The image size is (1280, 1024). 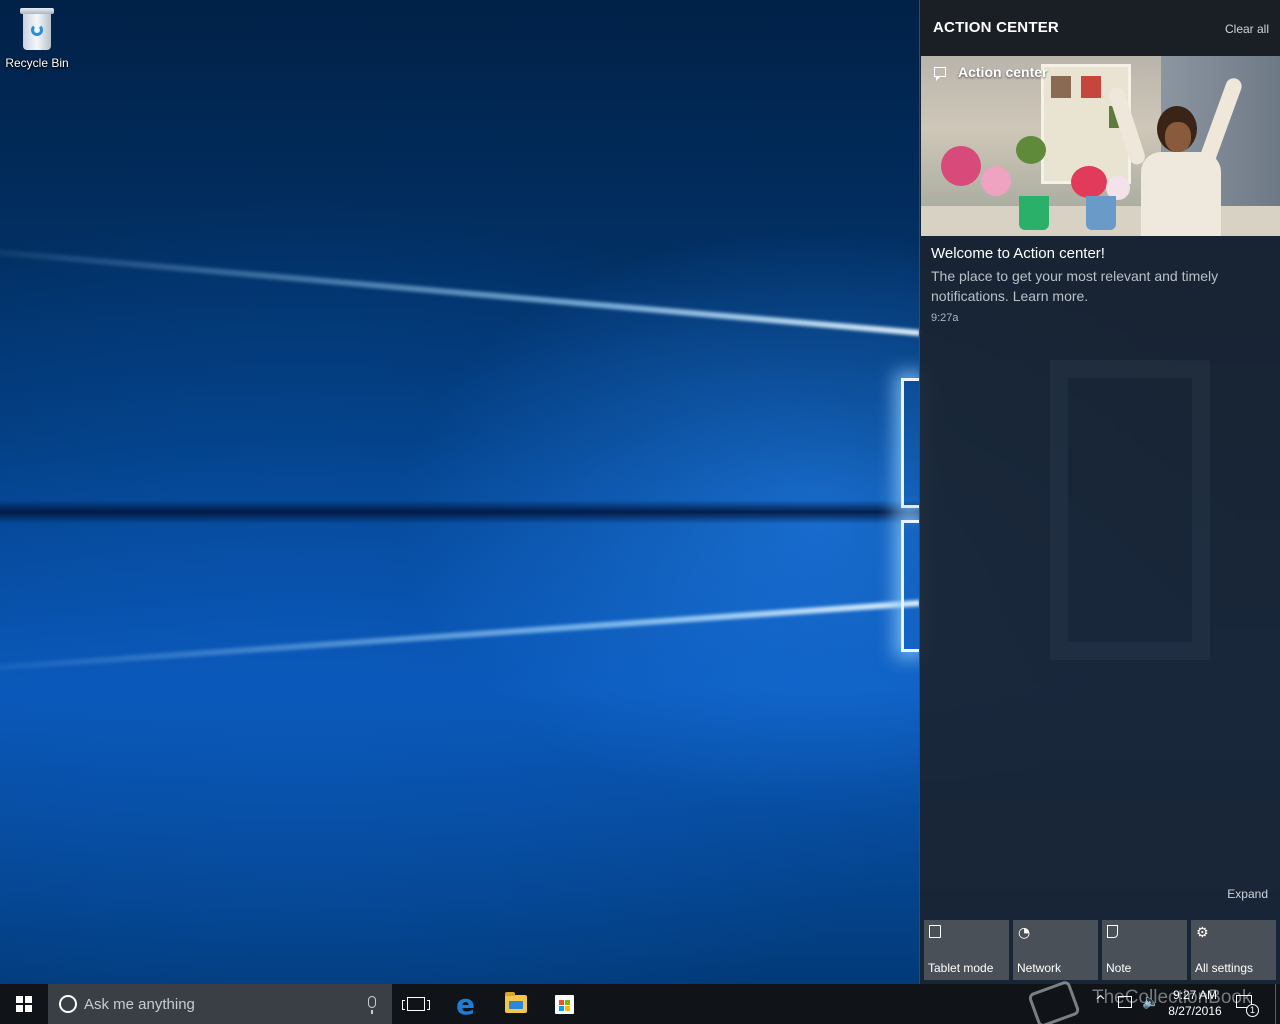 I want to click on clock-time: 9:27 AM, so click(x=1195, y=995).